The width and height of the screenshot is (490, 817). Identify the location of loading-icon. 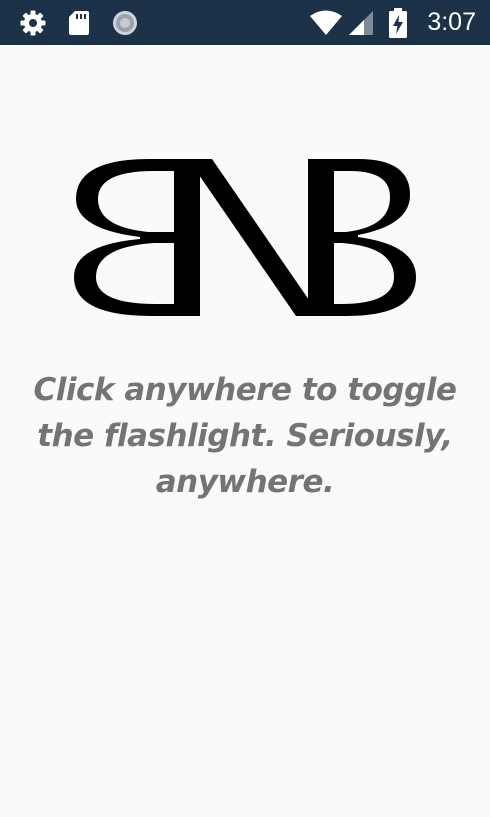
(125, 22).